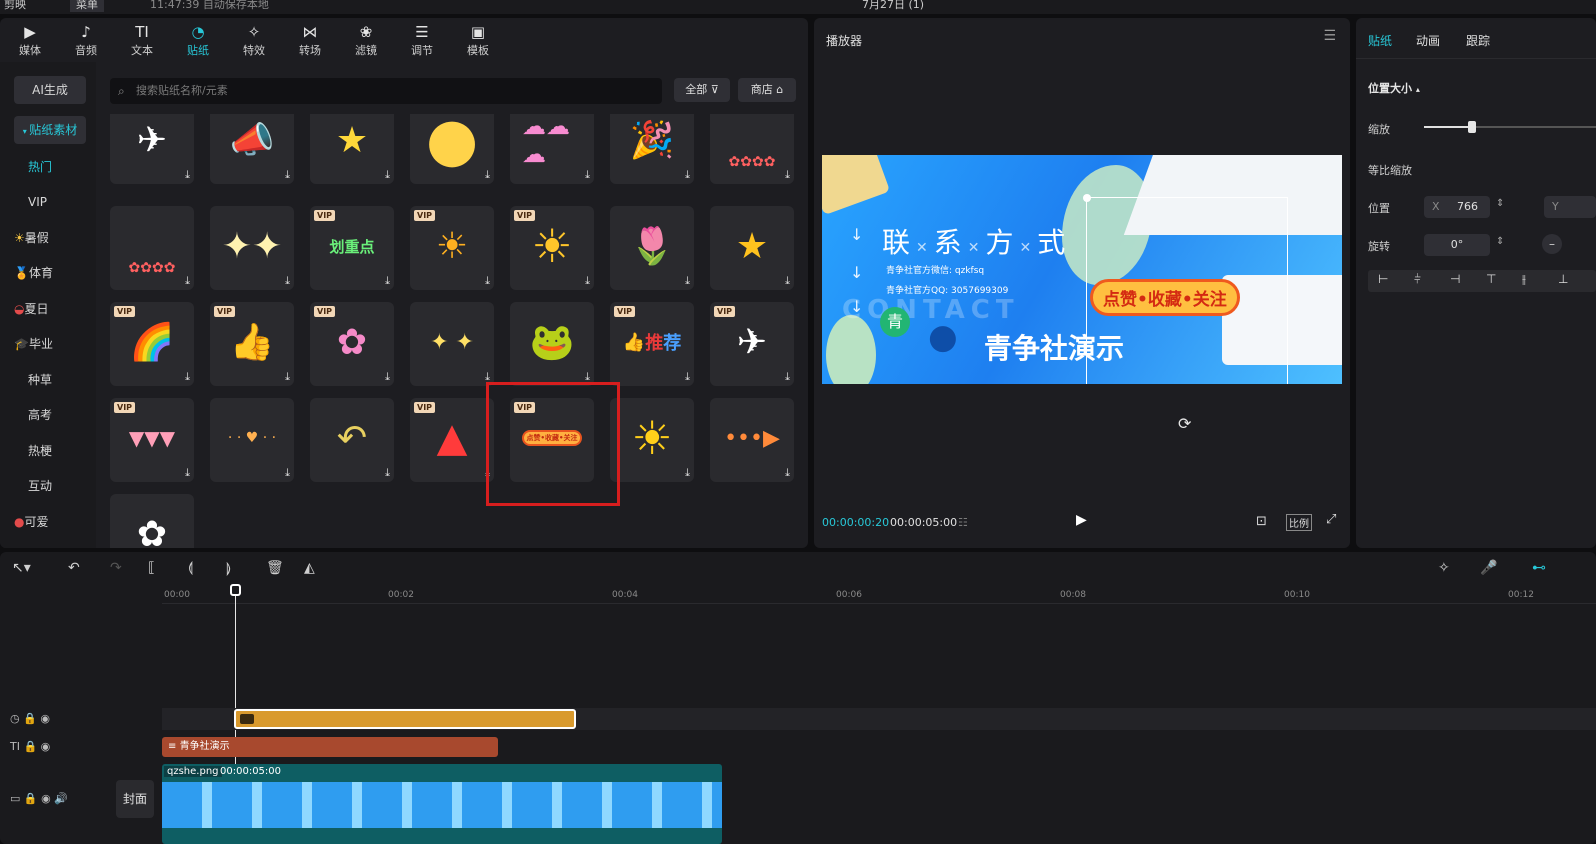 The height and width of the screenshot is (844, 1596). What do you see at coordinates (352, 344) in the screenshot?
I see `sticker-pink-flower: VIP ✿ ⤓` at bounding box center [352, 344].